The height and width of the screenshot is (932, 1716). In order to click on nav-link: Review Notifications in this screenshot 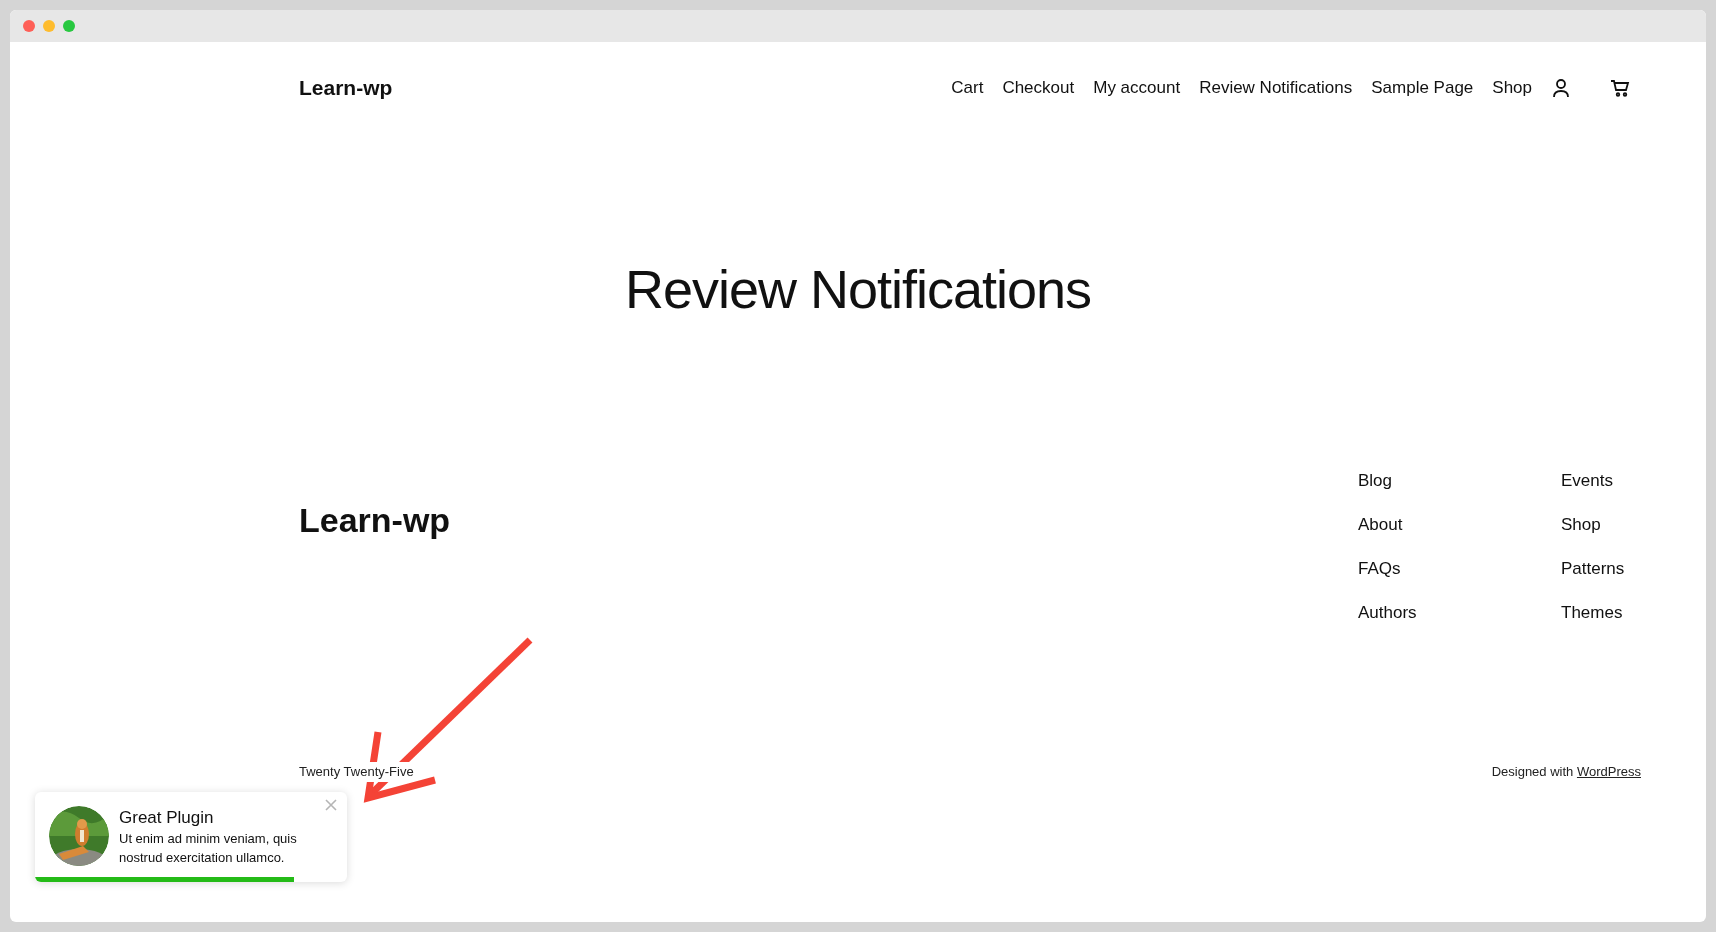, I will do `click(1276, 88)`.